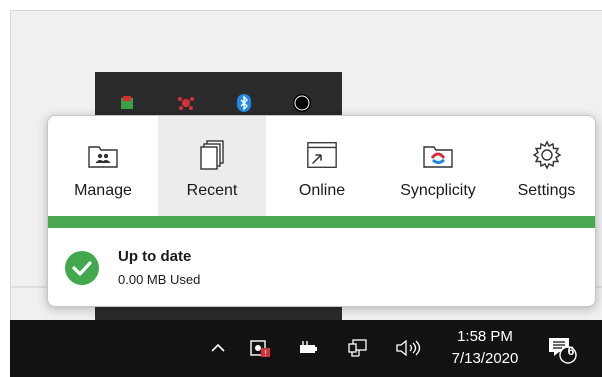 The width and height of the screenshot is (602, 377). I want to click on clock-date: 7/13/2020, so click(485, 358).